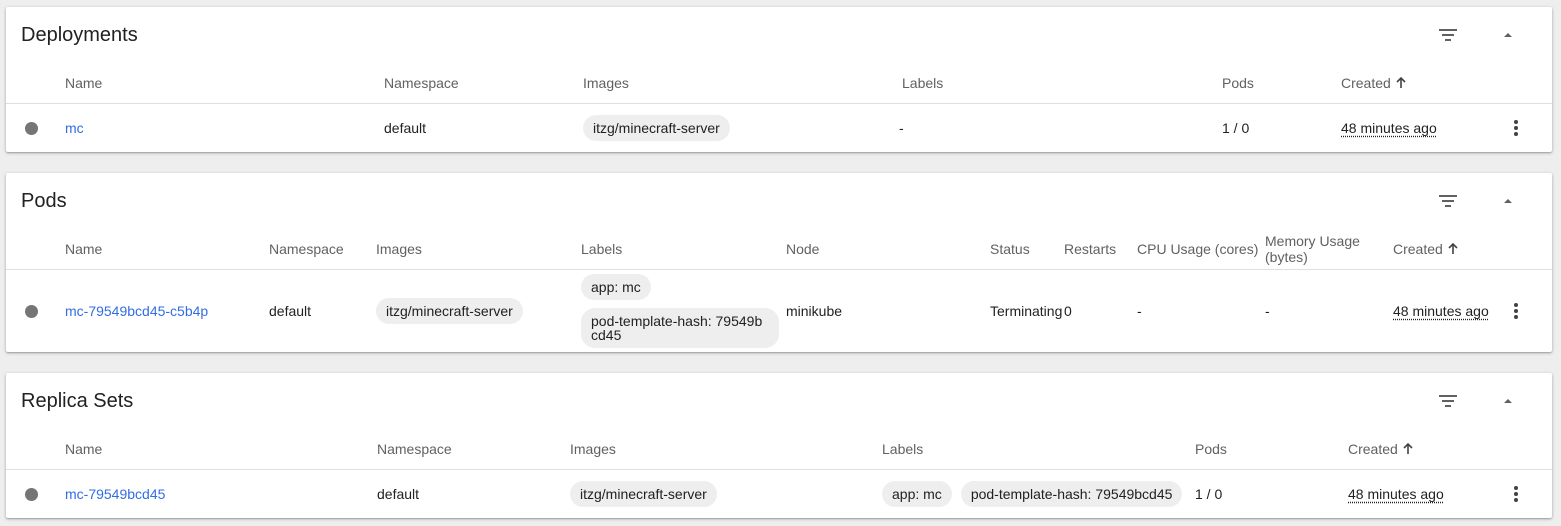  Describe the element at coordinates (1026, 311) in the screenshot. I see `status-cell: Terminating` at that location.